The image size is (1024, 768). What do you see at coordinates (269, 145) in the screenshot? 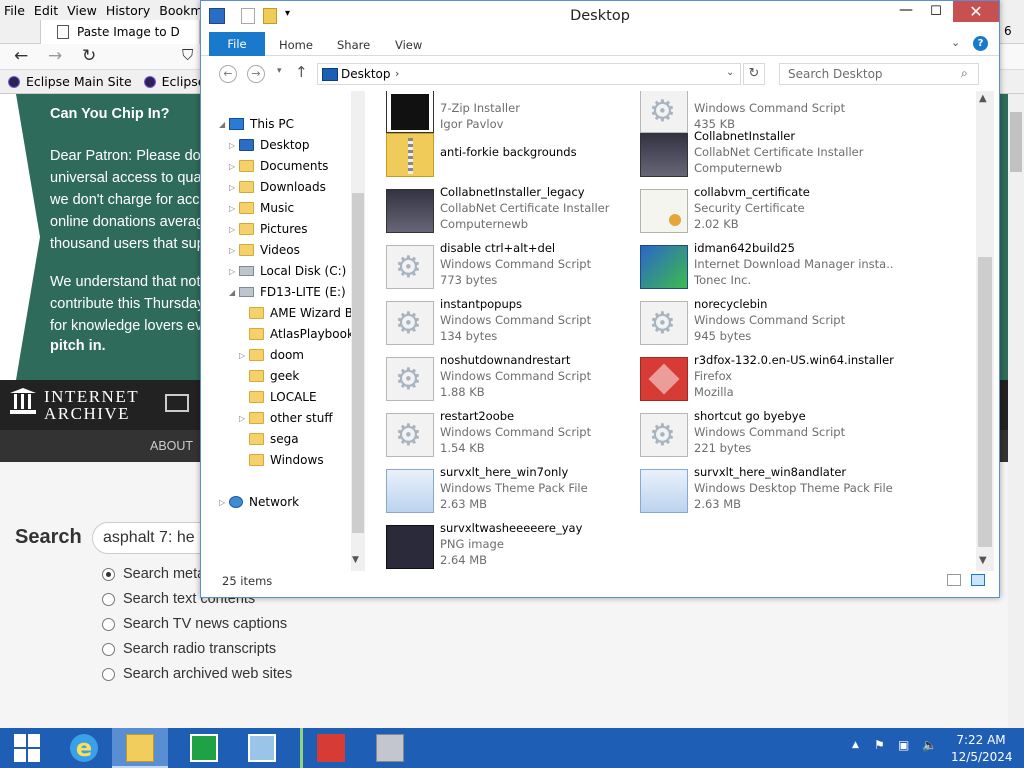
I see `nav-desktop: ▷ Desktop` at bounding box center [269, 145].